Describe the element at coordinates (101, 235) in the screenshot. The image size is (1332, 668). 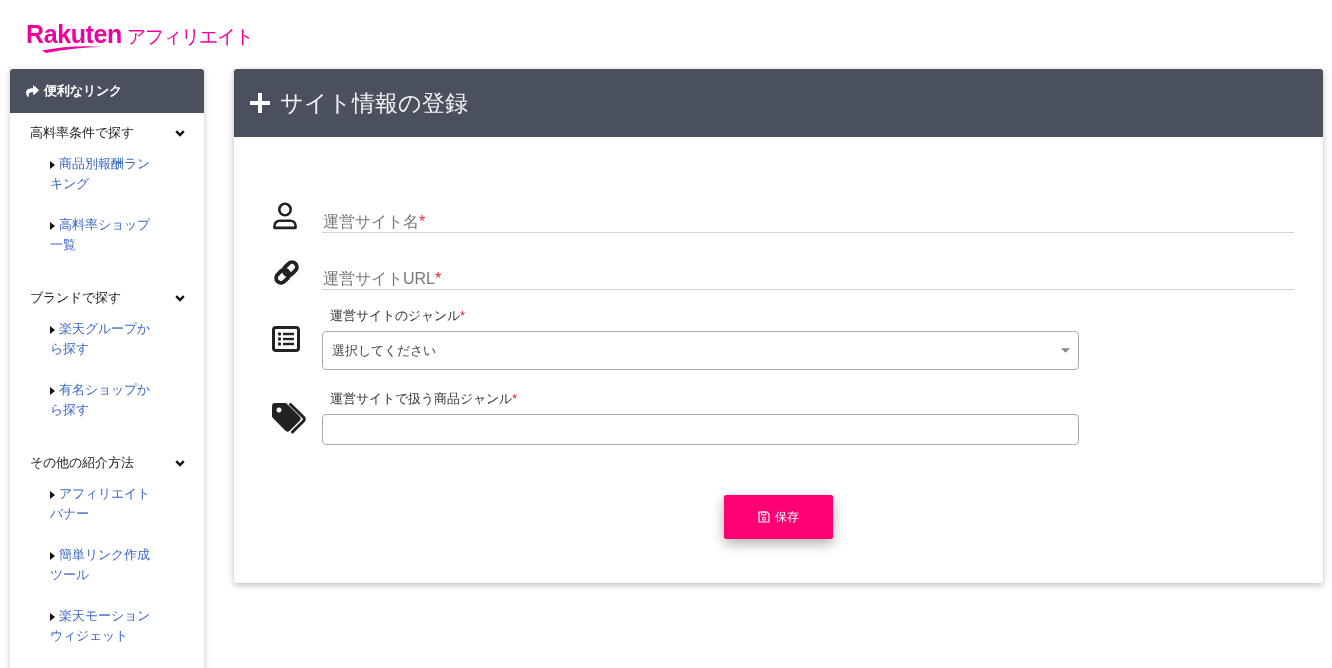
I see `sidebar-link: 高料率ショップ一覧` at that location.